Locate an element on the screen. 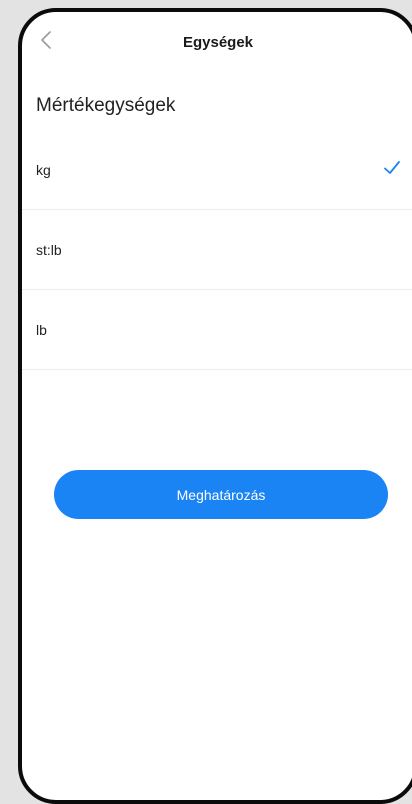 This screenshot has width=412, height=804. unit-option-st-lb: st:lb is located at coordinates (217, 250).